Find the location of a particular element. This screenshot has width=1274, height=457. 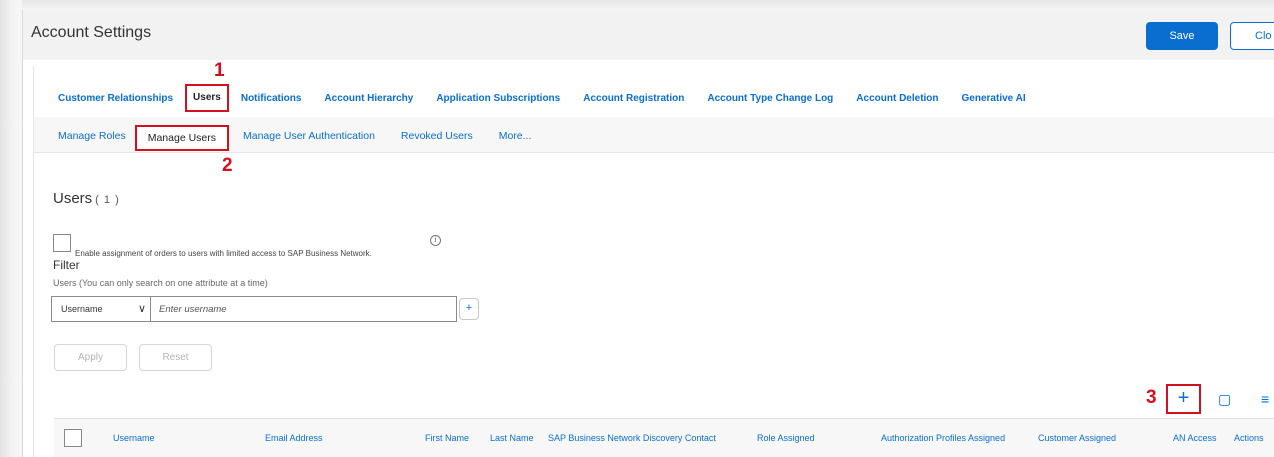

enable-limited-access-checkbox is located at coordinates (62, 243).